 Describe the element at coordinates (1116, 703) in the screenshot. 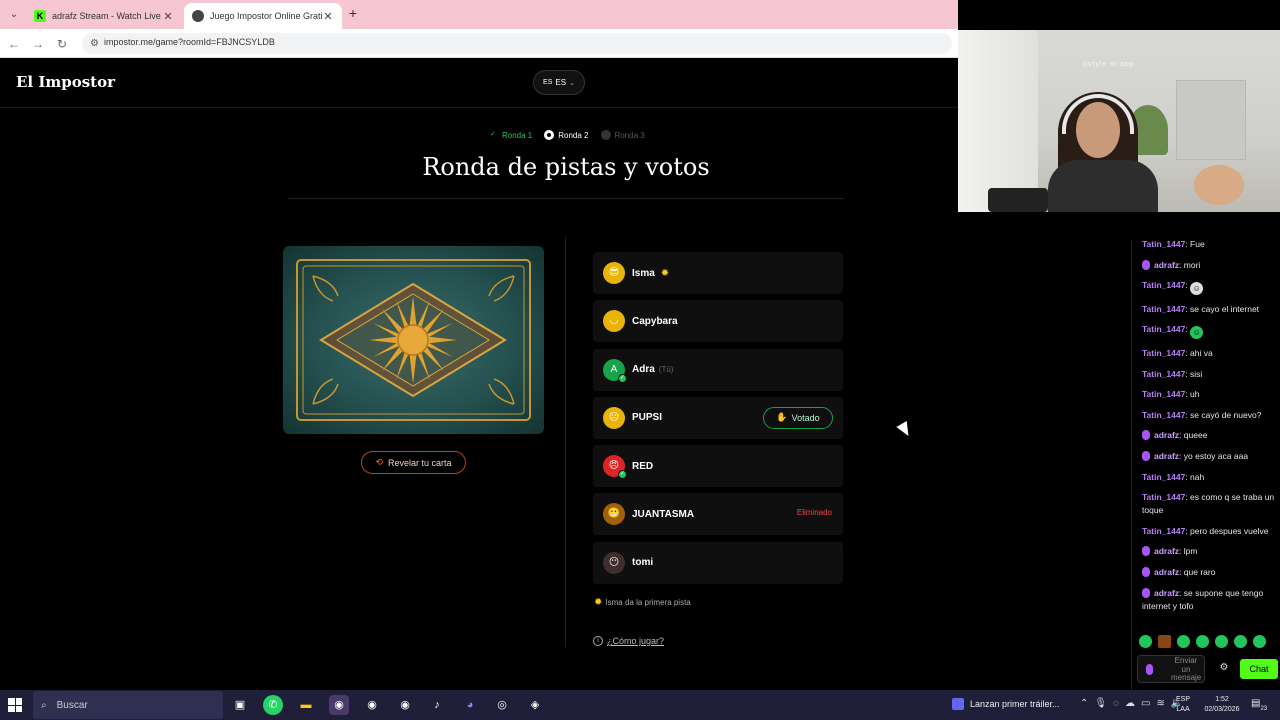

I see `app-tray-icon: ◌` at that location.